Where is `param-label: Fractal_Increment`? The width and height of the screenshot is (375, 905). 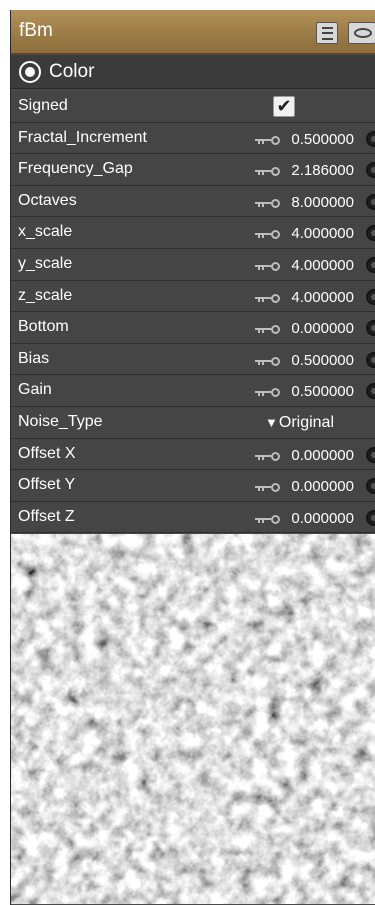
param-label: Fractal_Increment is located at coordinates (82, 137).